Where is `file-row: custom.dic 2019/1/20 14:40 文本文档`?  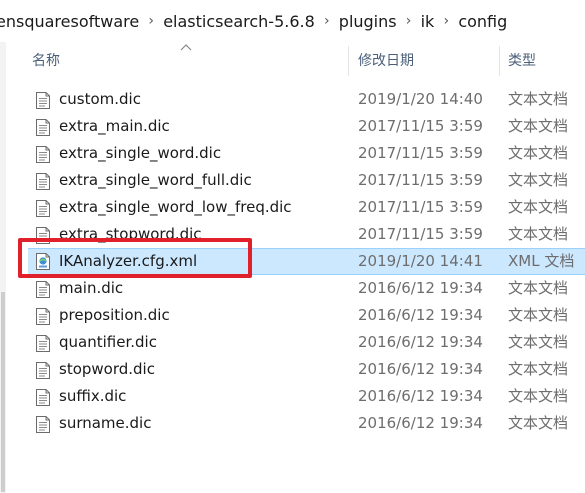
file-row: custom.dic 2019/1/20 14:40 文本文档 is located at coordinates (306, 99).